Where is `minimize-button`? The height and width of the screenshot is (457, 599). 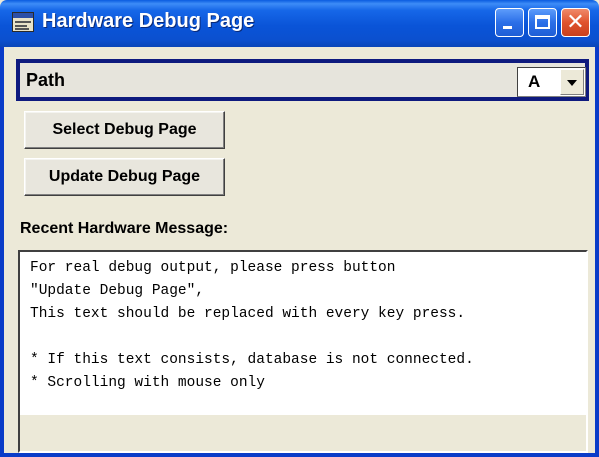 minimize-button is located at coordinates (509, 22).